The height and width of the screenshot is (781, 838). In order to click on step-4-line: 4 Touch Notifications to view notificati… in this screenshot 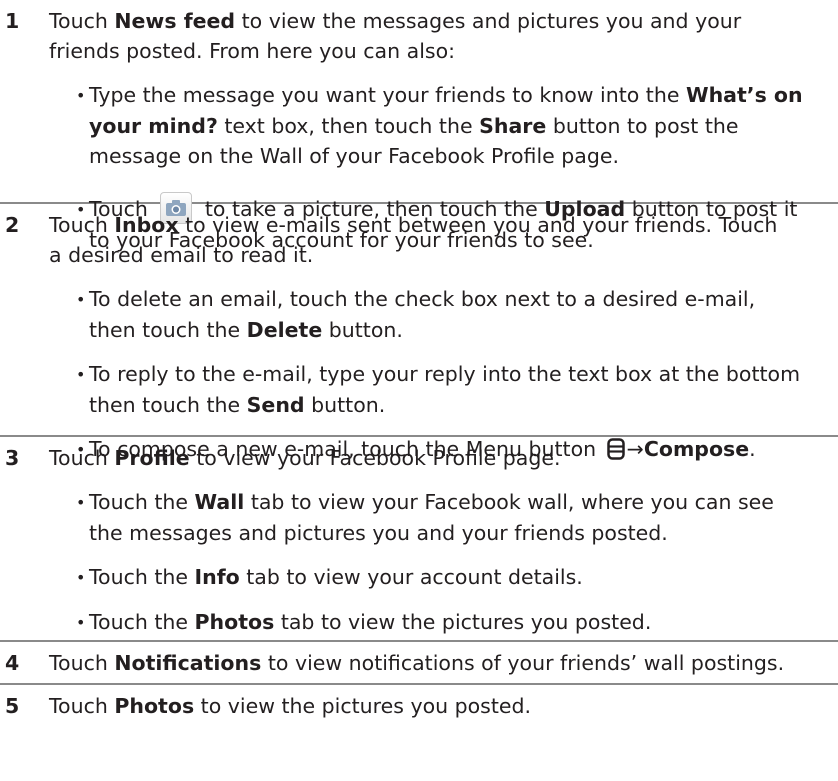, I will do `click(419, 663)`.